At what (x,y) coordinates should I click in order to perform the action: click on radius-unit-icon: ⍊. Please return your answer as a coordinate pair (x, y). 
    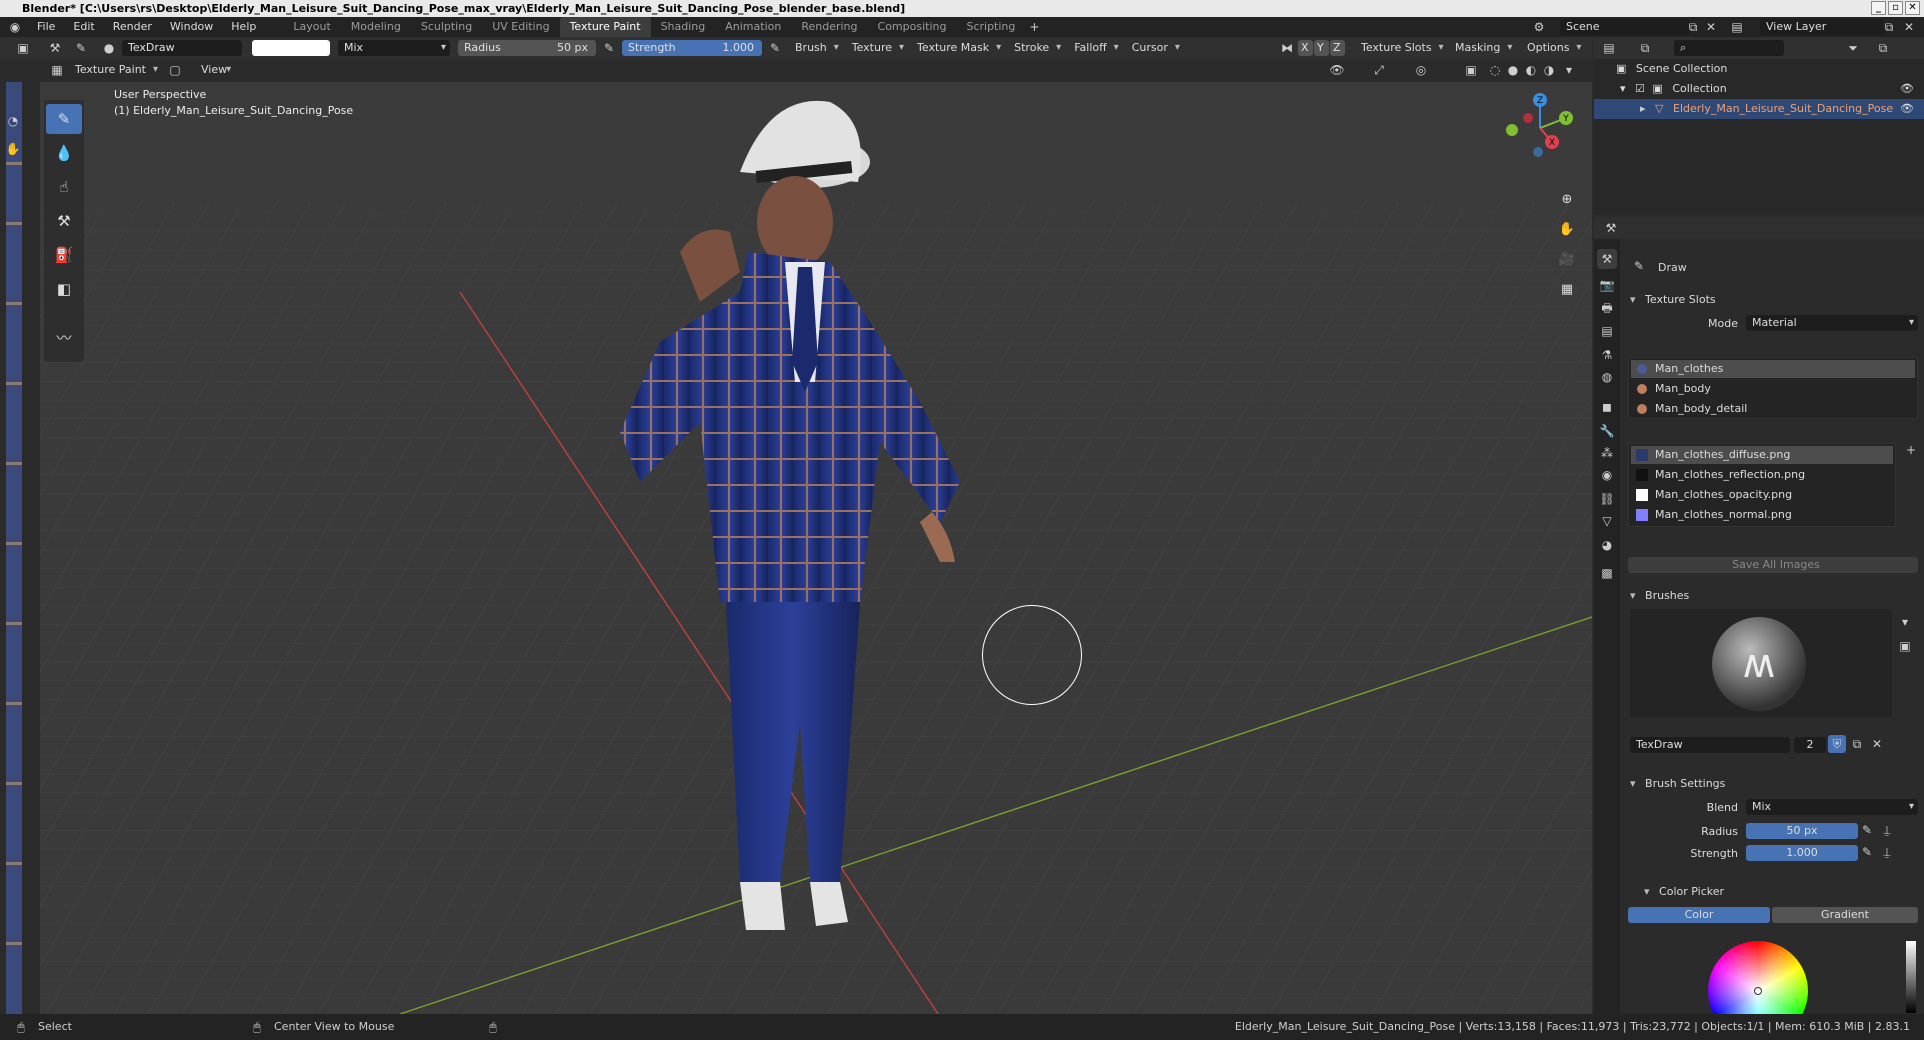
    Looking at the image, I should click on (1887, 830).